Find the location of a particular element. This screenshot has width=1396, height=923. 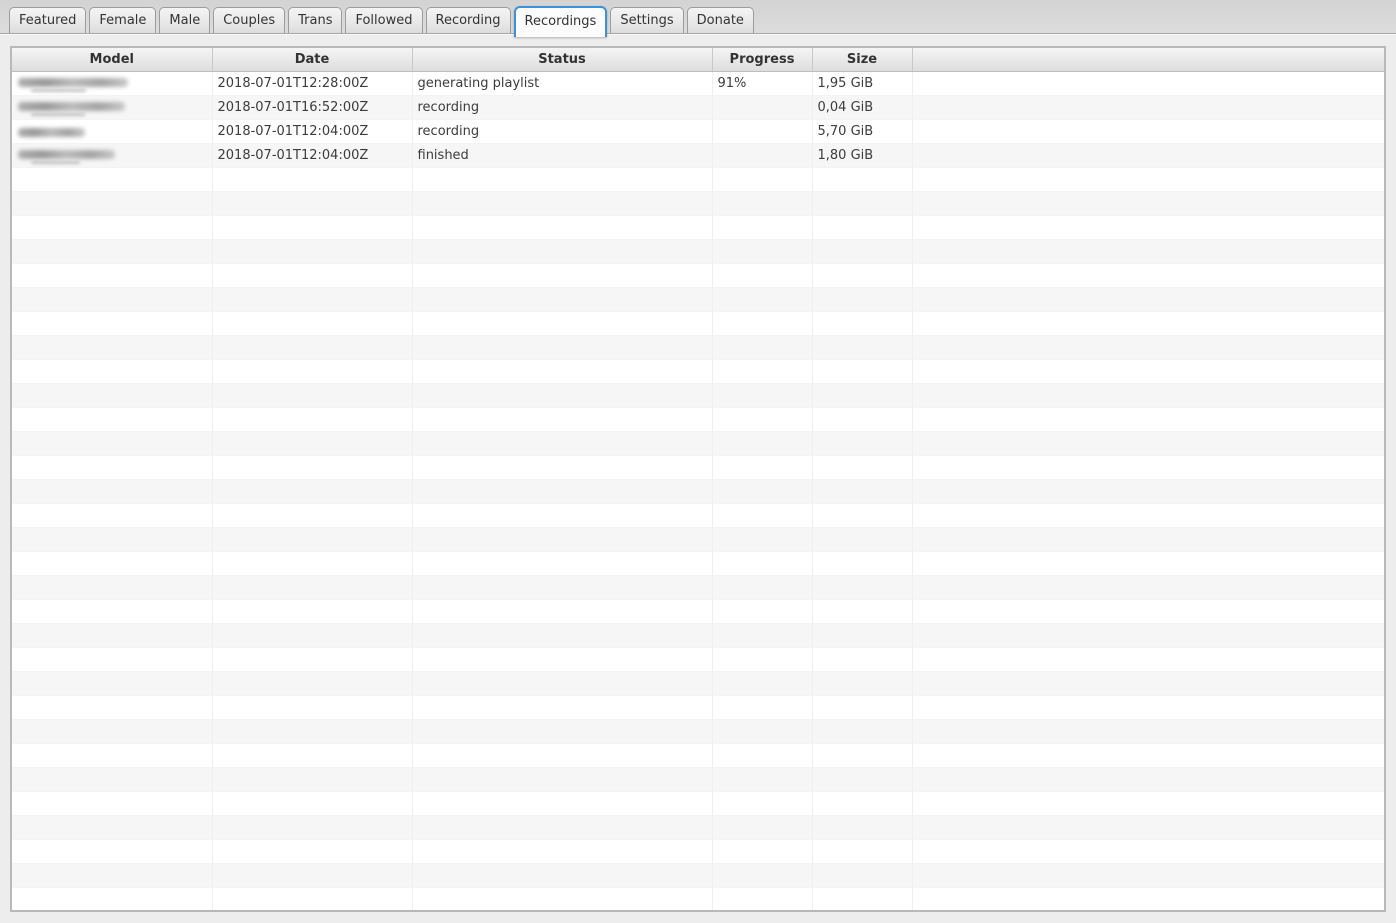

tab-featured: Featured is located at coordinates (48, 20).